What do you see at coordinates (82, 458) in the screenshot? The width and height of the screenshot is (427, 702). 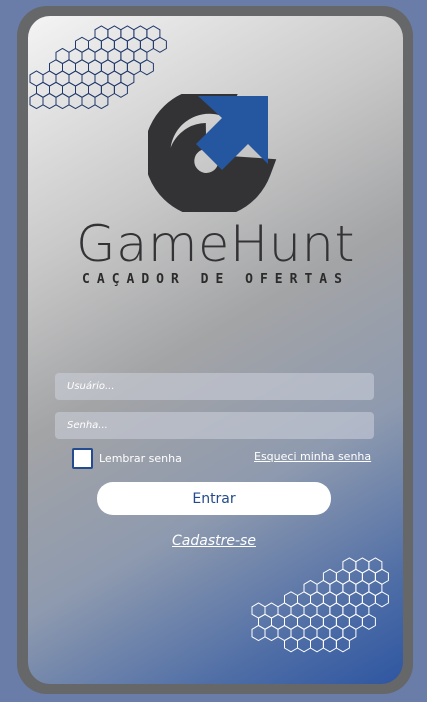 I see `remember-checkbox` at bounding box center [82, 458].